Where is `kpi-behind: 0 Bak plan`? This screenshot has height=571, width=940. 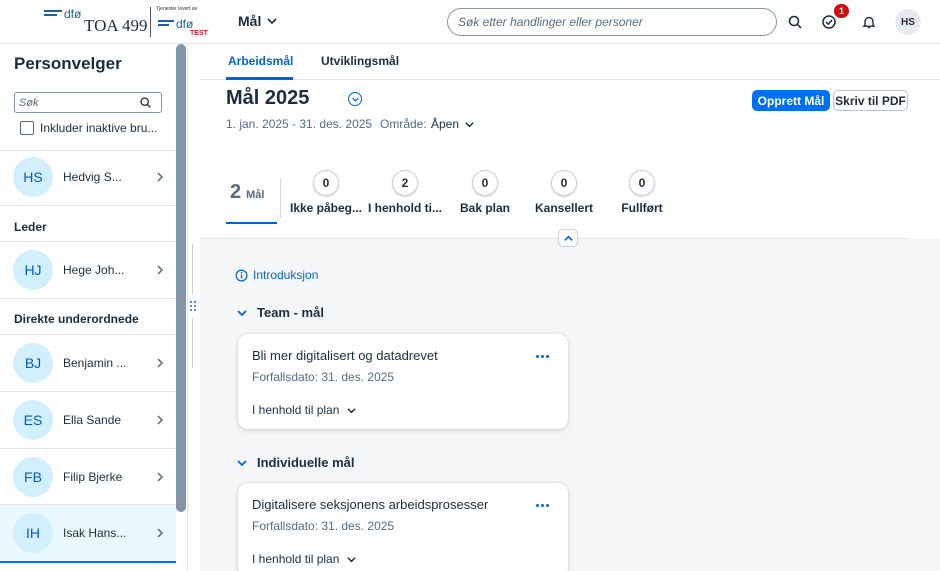 kpi-behind: 0 Bak plan is located at coordinates (485, 192).